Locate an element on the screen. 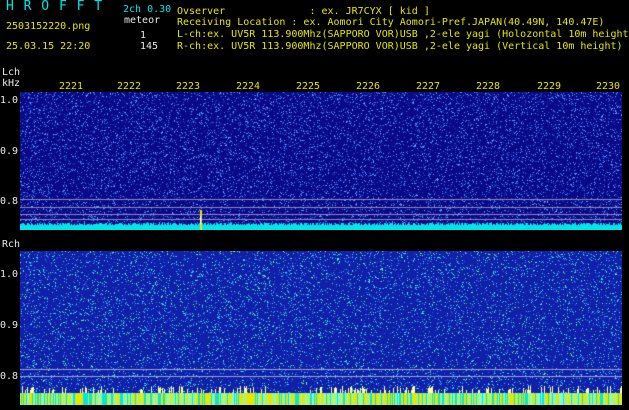 Image resolution: width=629 pixels, height=410 pixels. observer-line: Ovserver : ex. JR7CYX [ kid ] is located at coordinates (303, 11).